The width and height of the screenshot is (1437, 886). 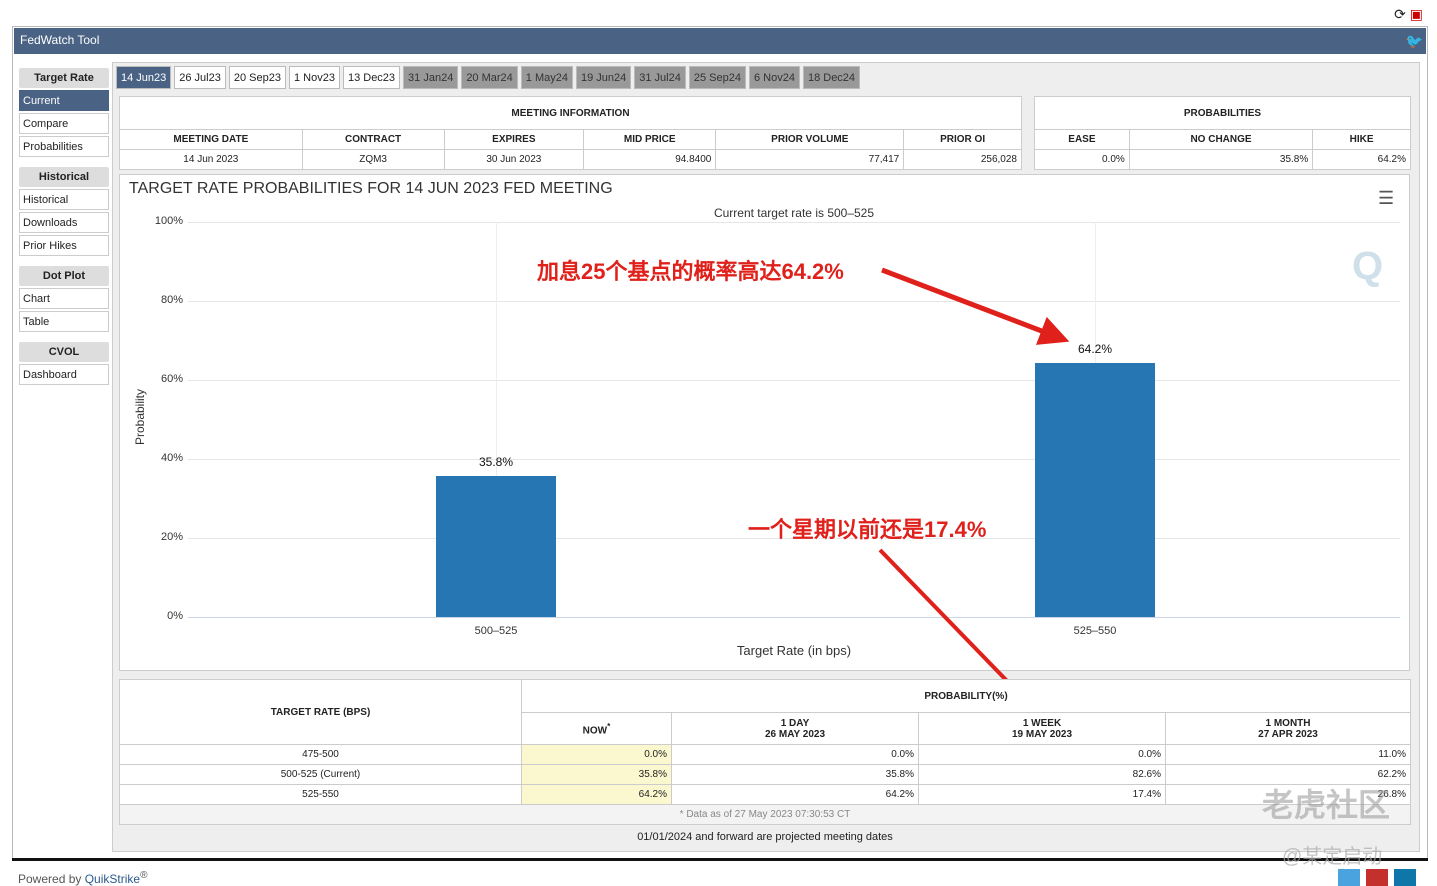 I want to click on sidebar-item-dashboard: Dashboard, so click(x=64, y=374).